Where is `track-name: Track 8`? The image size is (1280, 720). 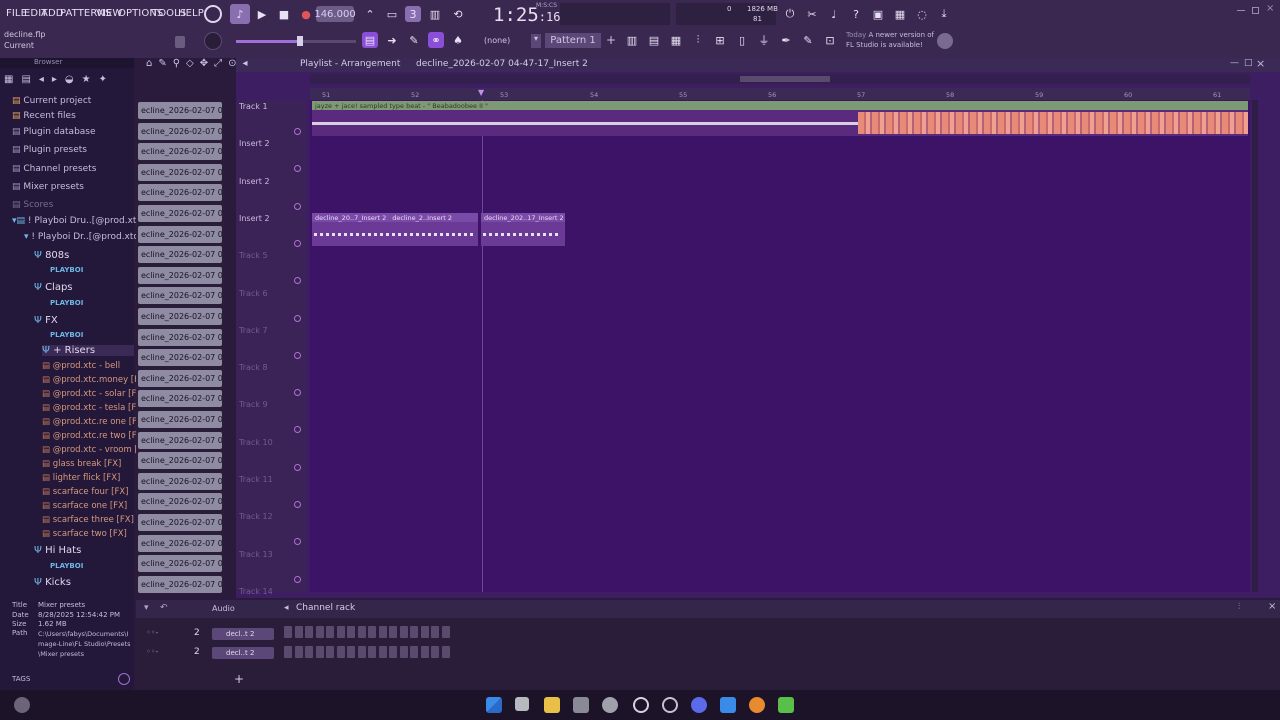
track-name: Track 8 is located at coordinates (253, 367).